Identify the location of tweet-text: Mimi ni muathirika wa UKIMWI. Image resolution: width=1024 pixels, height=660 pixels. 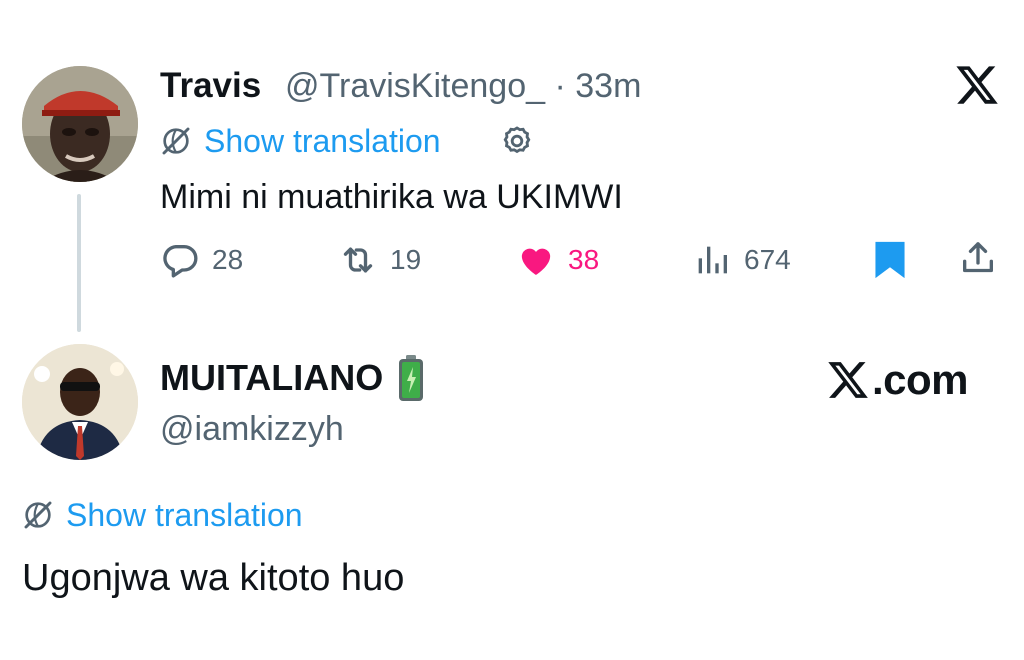
(391, 197).